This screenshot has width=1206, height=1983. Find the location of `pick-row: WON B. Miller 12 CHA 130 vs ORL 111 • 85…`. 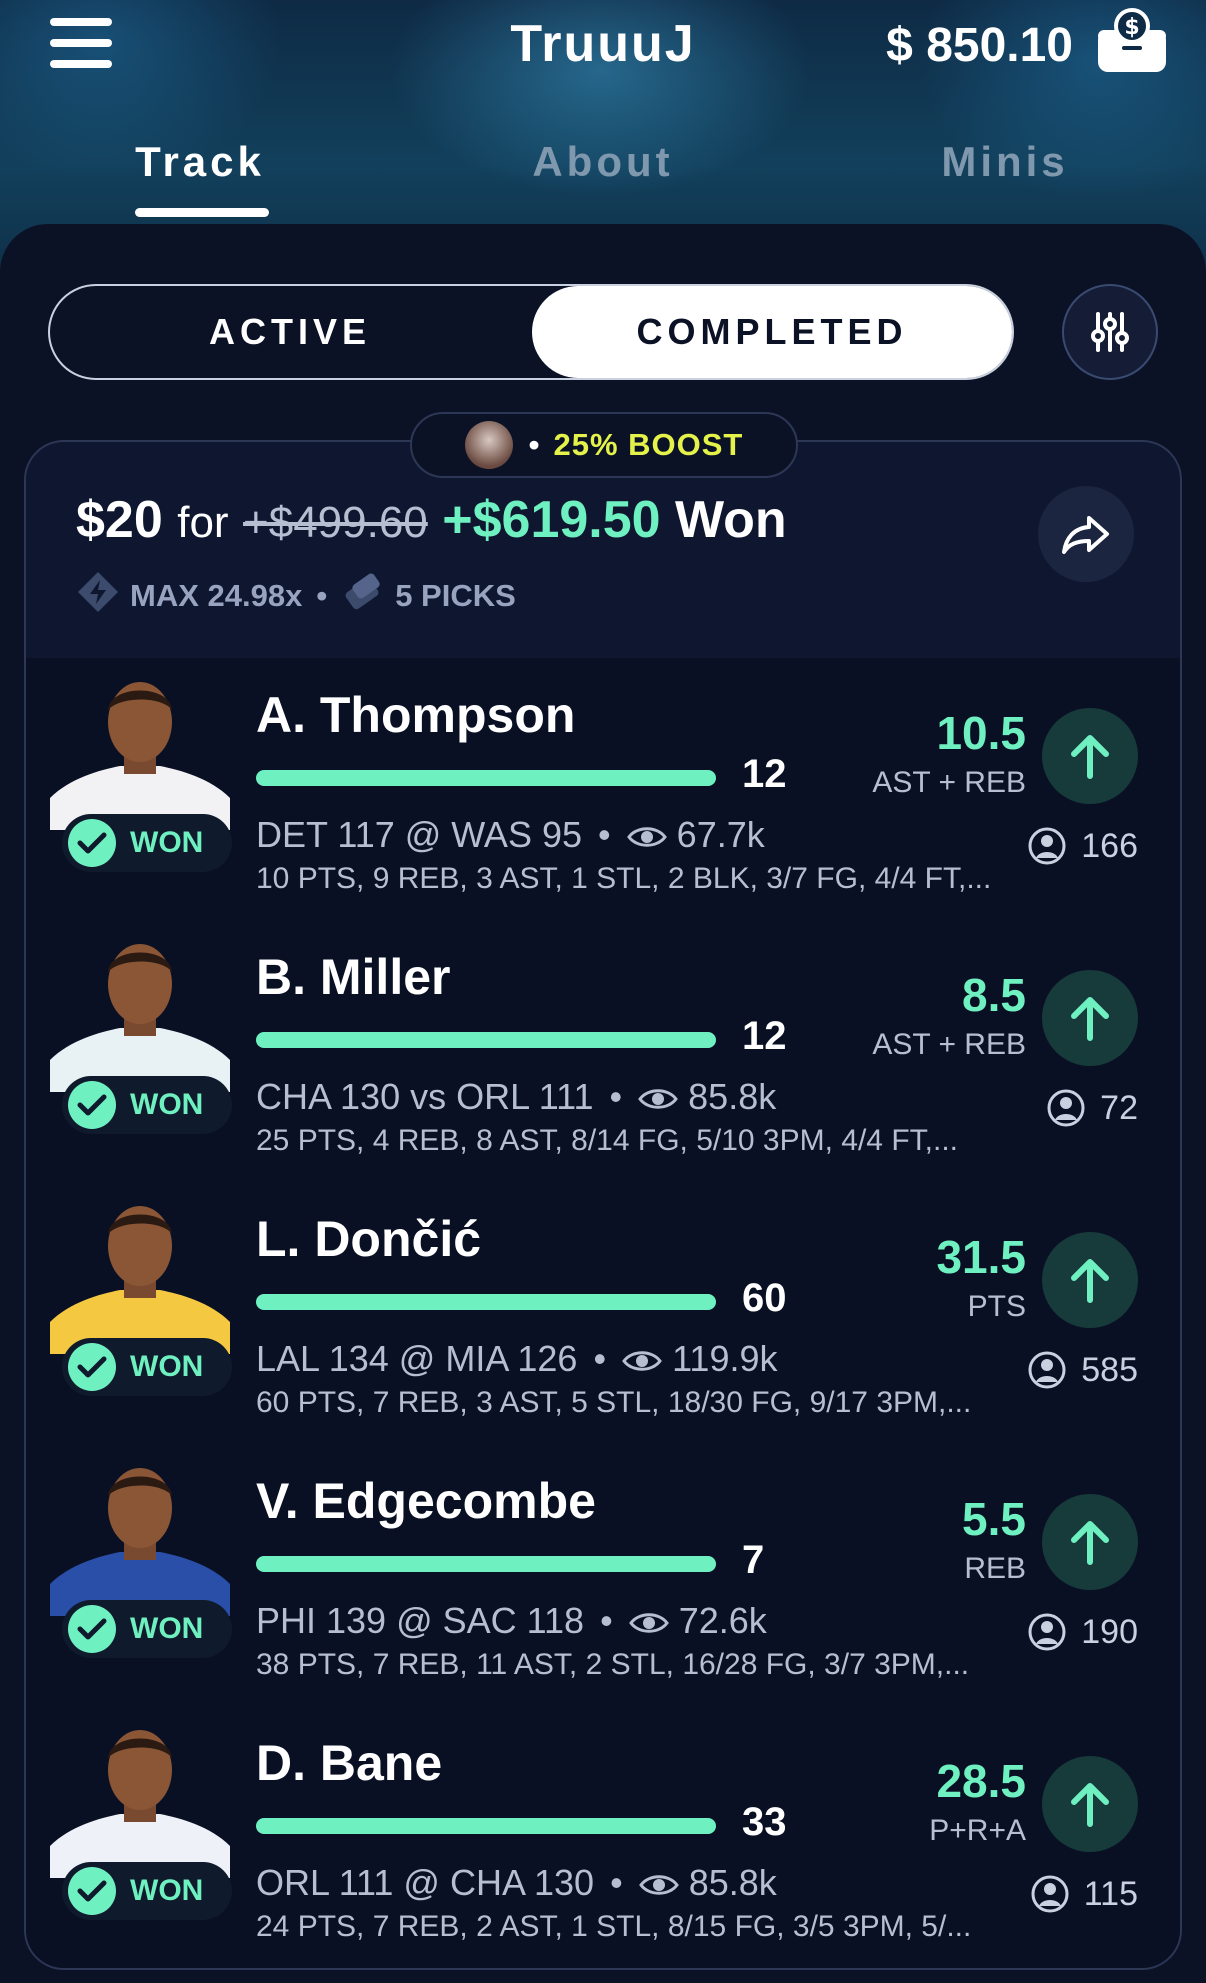

pick-row: WON B. Miller 12 CHA 130 vs ORL 111 • 85… is located at coordinates (603, 1051).